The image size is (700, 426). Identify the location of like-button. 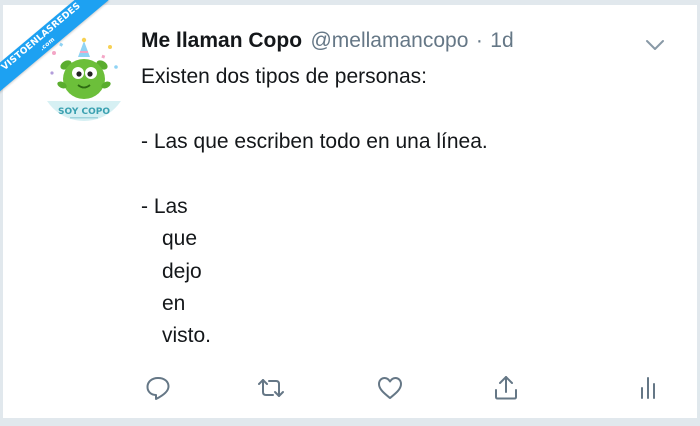
(390, 388).